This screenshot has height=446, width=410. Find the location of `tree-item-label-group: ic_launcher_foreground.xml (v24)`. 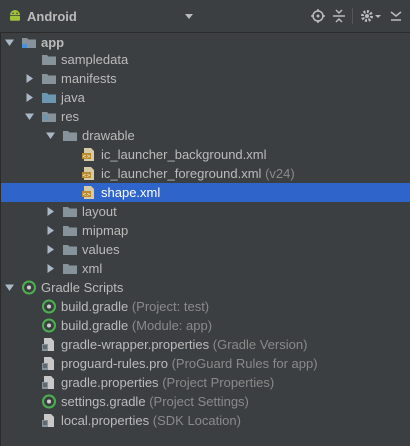

tree-item-label-group: ic_launcher_foreground.xml (v24) is located at coordinates (198, 173).